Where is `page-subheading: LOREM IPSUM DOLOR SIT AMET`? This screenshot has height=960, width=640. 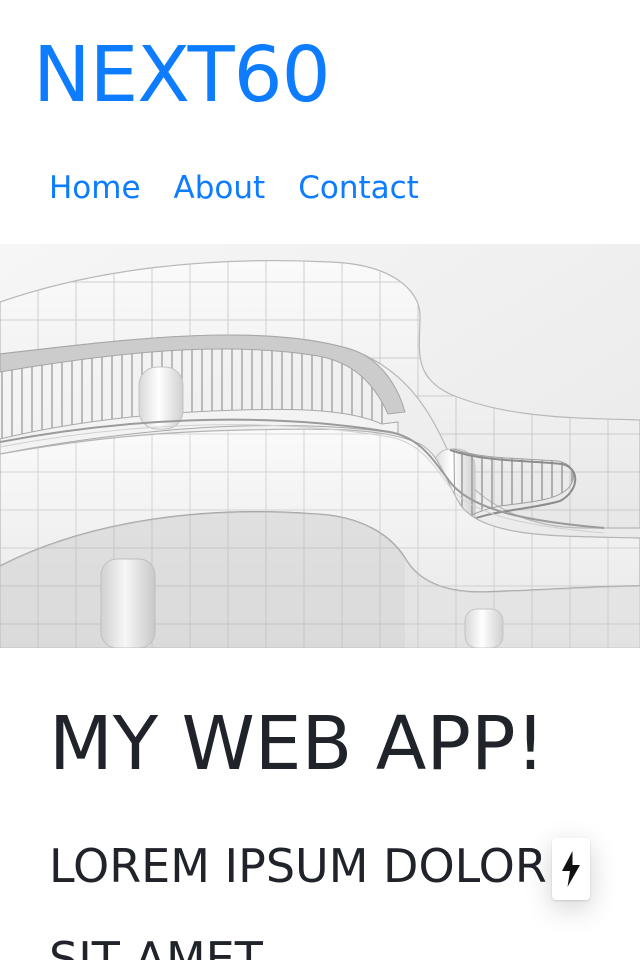
page-subheading: LOREM IPSUM DOLOR SIT AMET is located at coordinates (298, 899).